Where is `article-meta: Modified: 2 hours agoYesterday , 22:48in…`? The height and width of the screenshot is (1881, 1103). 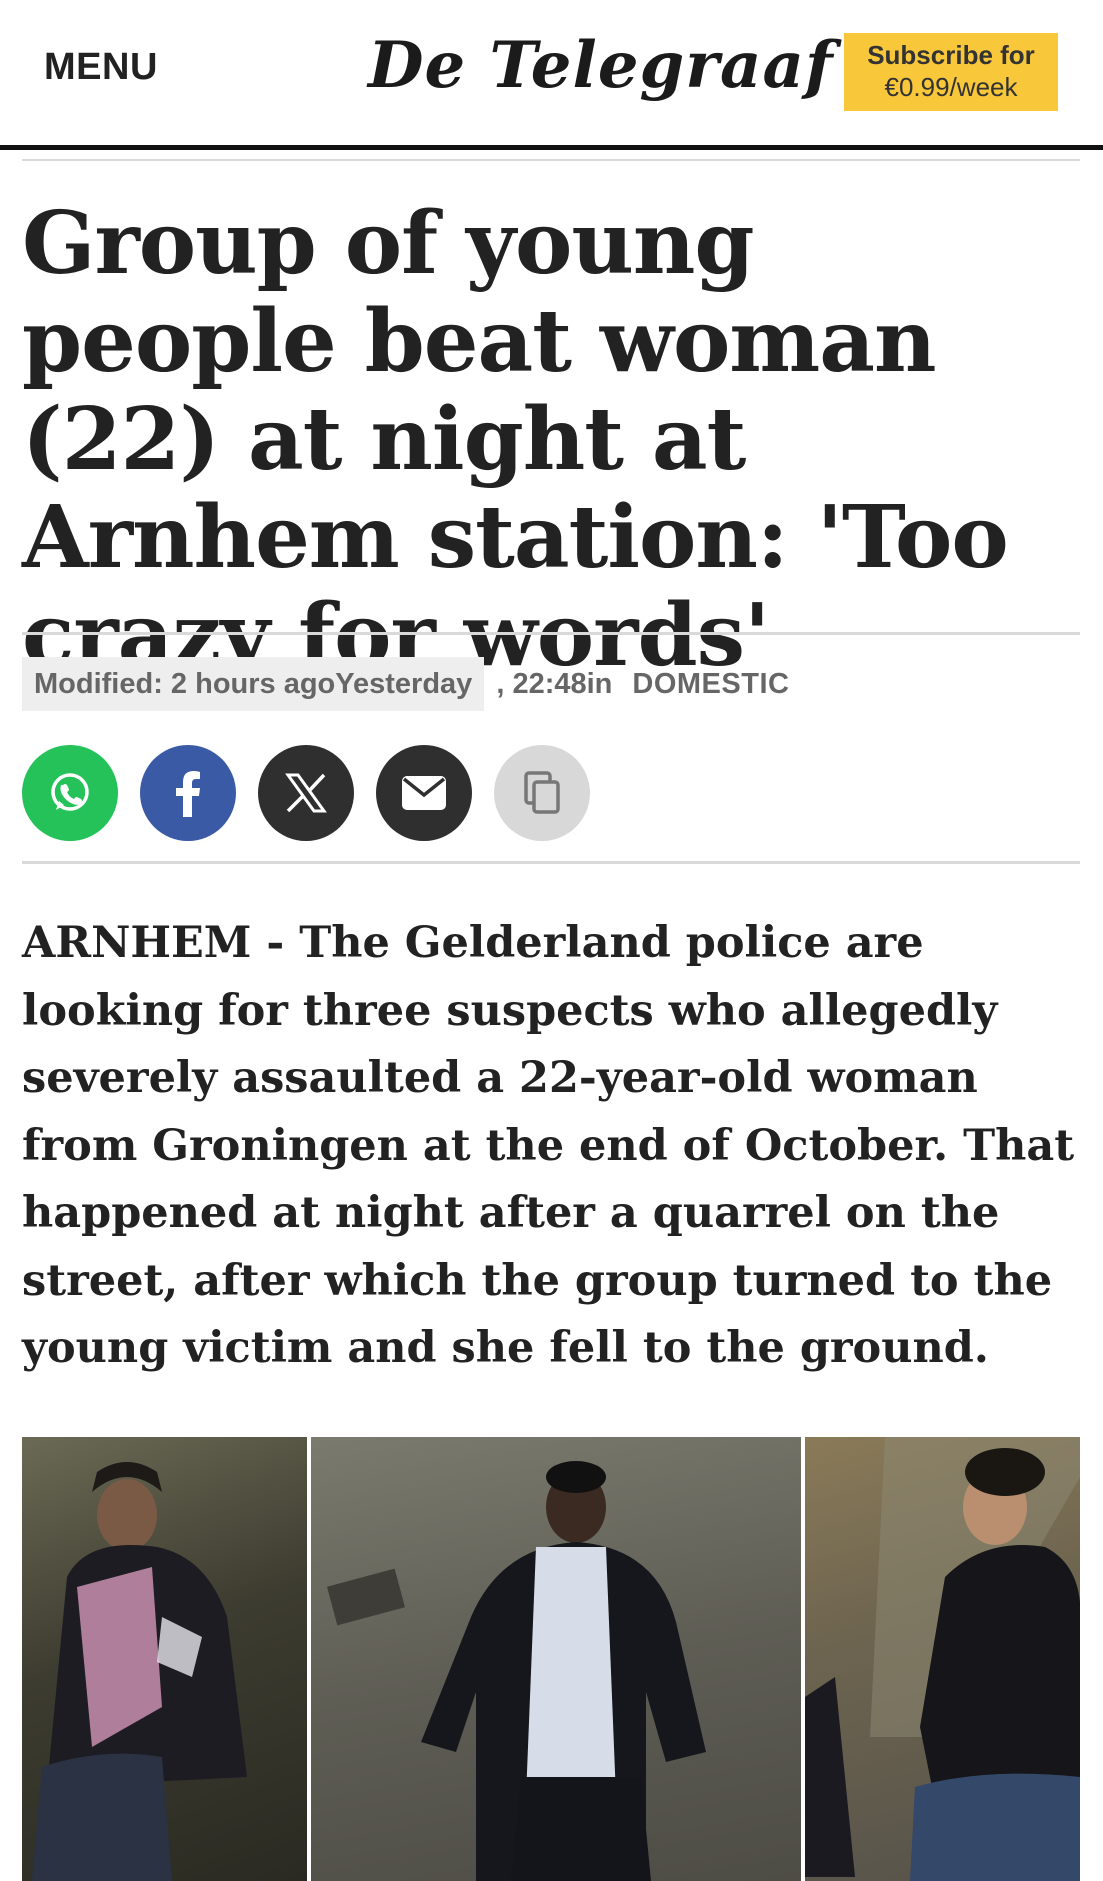 article-meta: Modified: 2 hours agoYesterday , 22:48in… is located at coordinates (405, 684).